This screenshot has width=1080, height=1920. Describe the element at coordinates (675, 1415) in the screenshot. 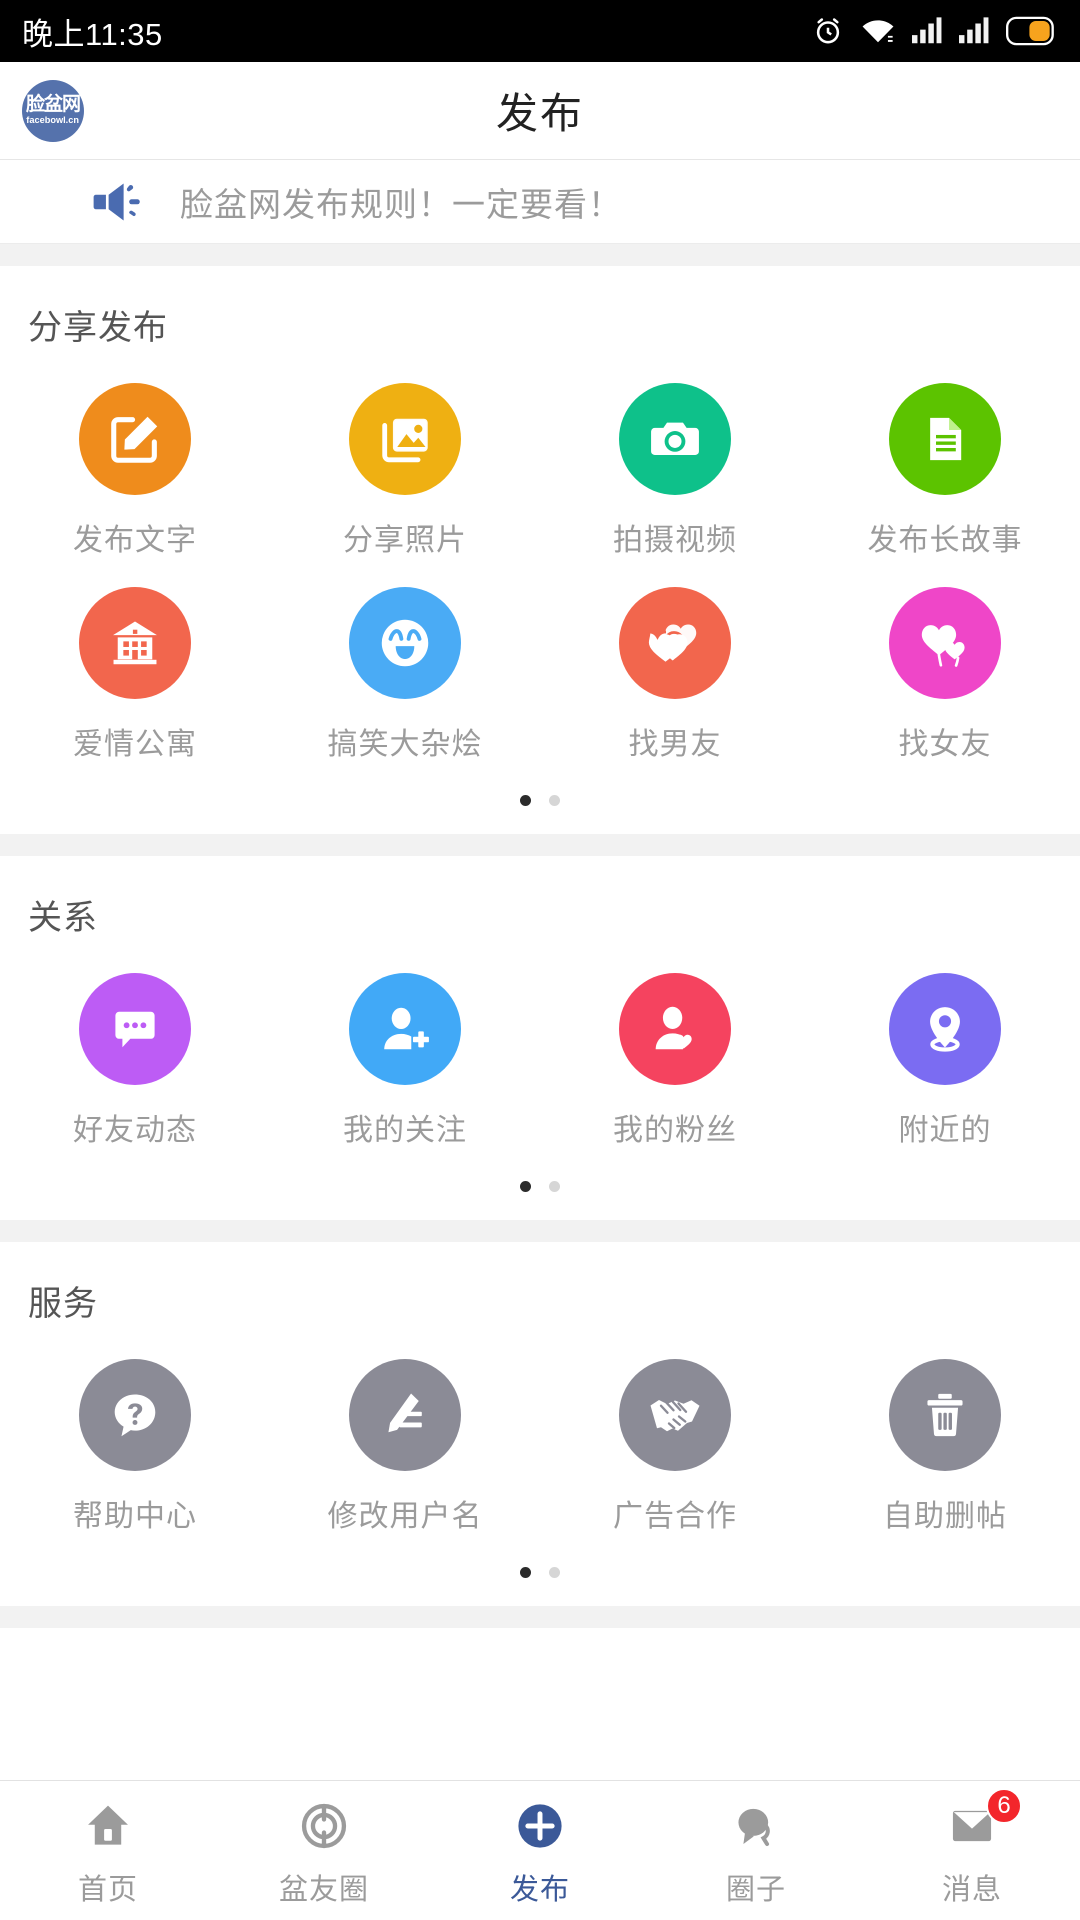

I see `handshake-icon` at that location.